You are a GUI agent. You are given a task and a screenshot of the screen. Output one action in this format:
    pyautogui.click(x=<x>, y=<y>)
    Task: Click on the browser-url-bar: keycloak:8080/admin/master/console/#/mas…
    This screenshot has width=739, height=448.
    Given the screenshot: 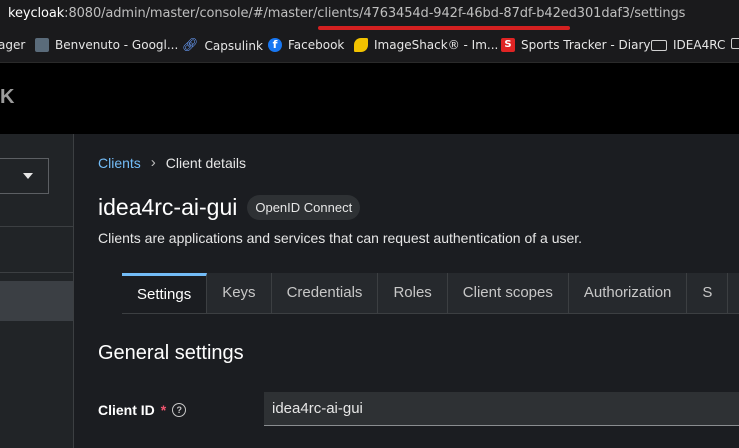 What is the action you would take?
    pyautogui.click(x=369, y=15)
    